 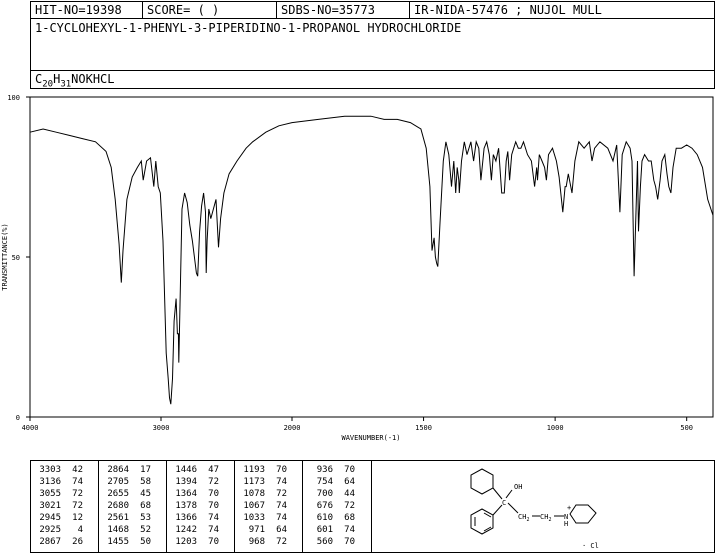 I want to click on phenyl-ring, so click(x=482, y=521).